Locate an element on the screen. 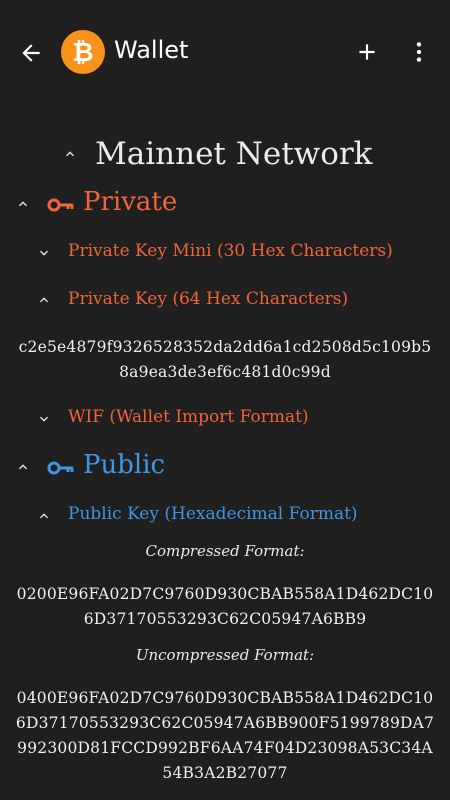 Image resolution: width=450 pixels, height=800 pixels. network-collapse-toggle is located at coordinates (70, 154).